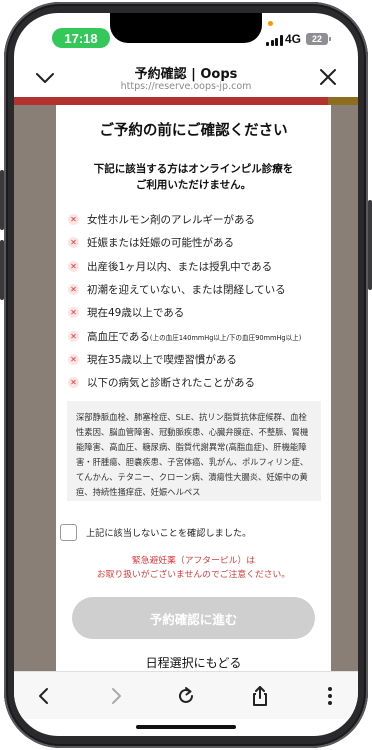 The height and width of the screenshot is (750, 372). Describe the element at coordinates (225, 337) in the screenshot. I see `condition-note: (上の血圧140mmHg以上/下の血圧90mmHg以上)` at that location.